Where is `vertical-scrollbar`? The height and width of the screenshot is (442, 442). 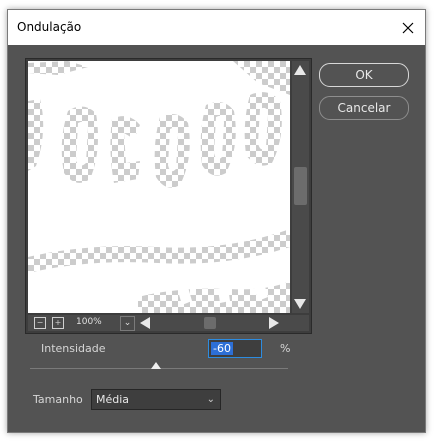 vertical-scrollbar is located at coordinates (300, 187).